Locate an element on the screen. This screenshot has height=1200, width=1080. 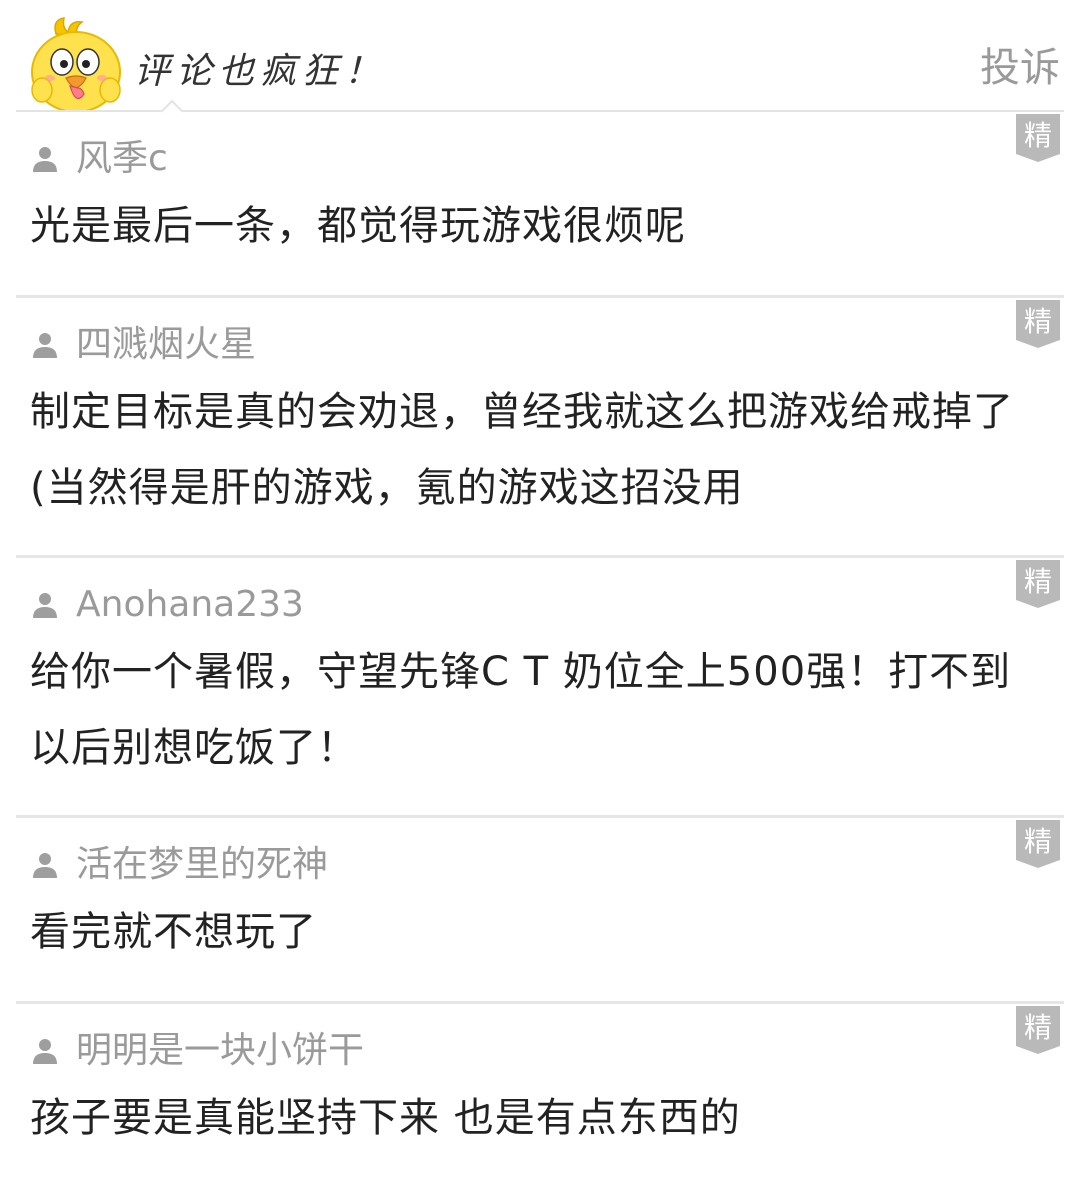
author-row: 明明是一块小饼干 is located at coordinates (532, 1039).